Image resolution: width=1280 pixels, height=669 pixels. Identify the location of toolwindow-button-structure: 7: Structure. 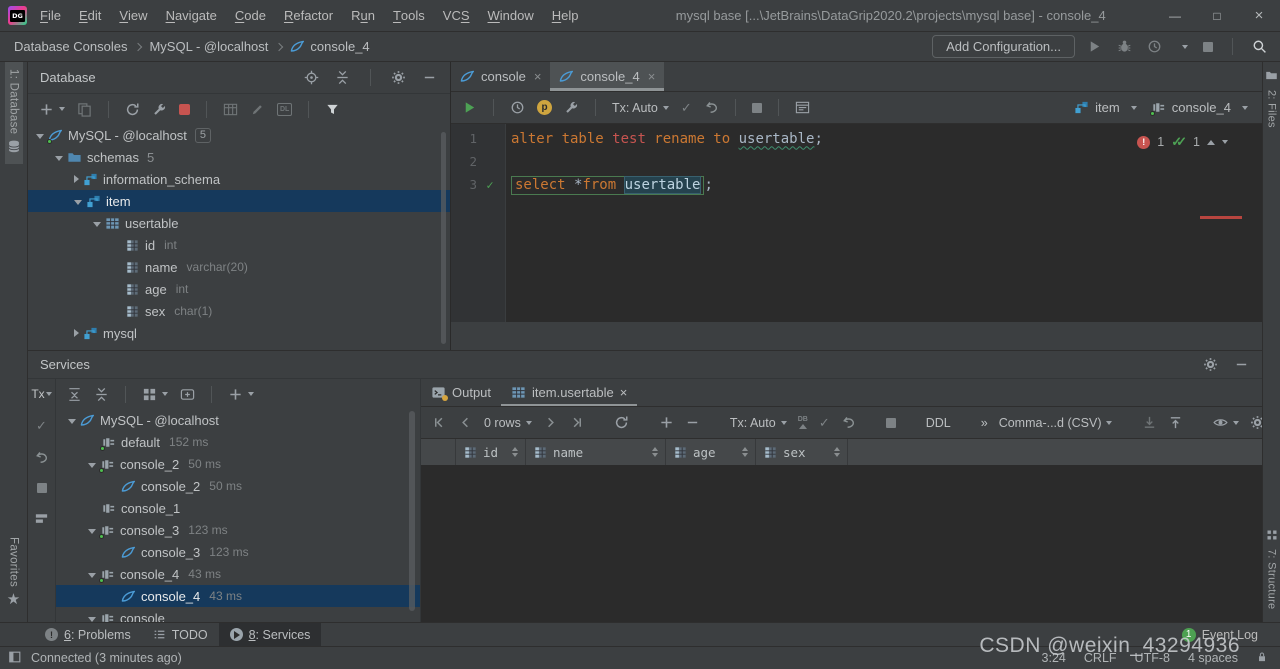
(1272, 569).